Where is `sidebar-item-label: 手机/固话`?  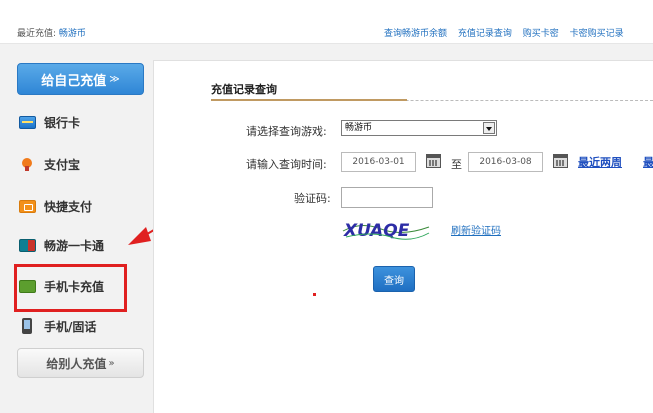
sidebar-item-label: 手机/固话 is located at coordinates (70, 326).